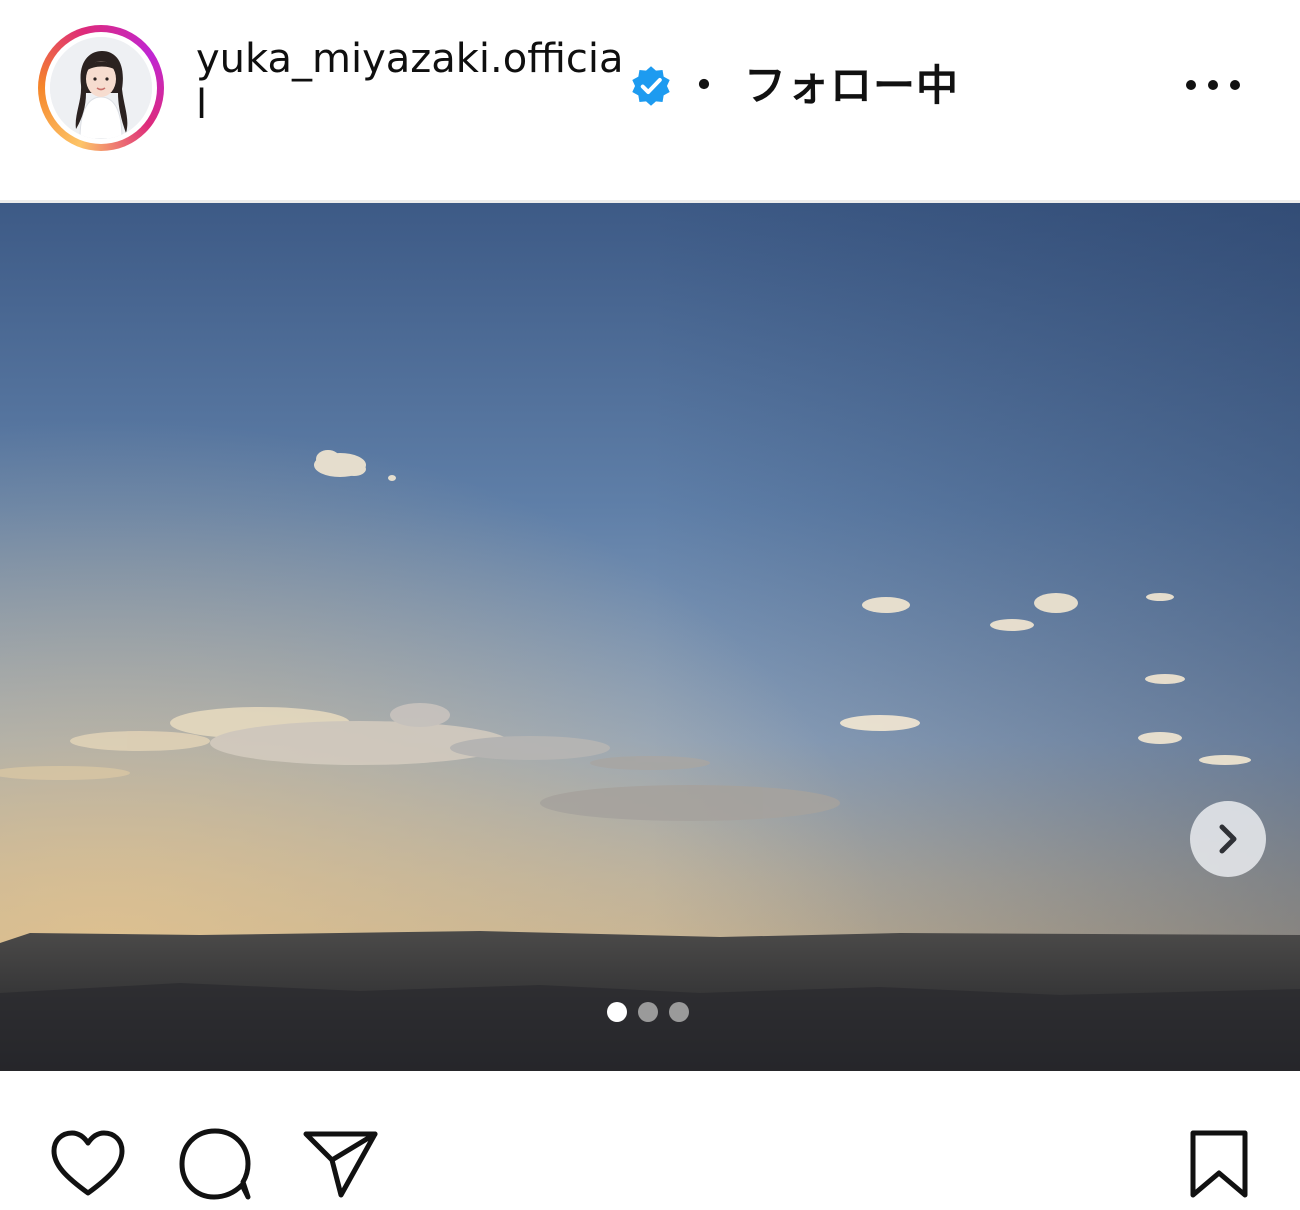  I want to click on follow-status-button: ・フォロー中, so click(821, 86).